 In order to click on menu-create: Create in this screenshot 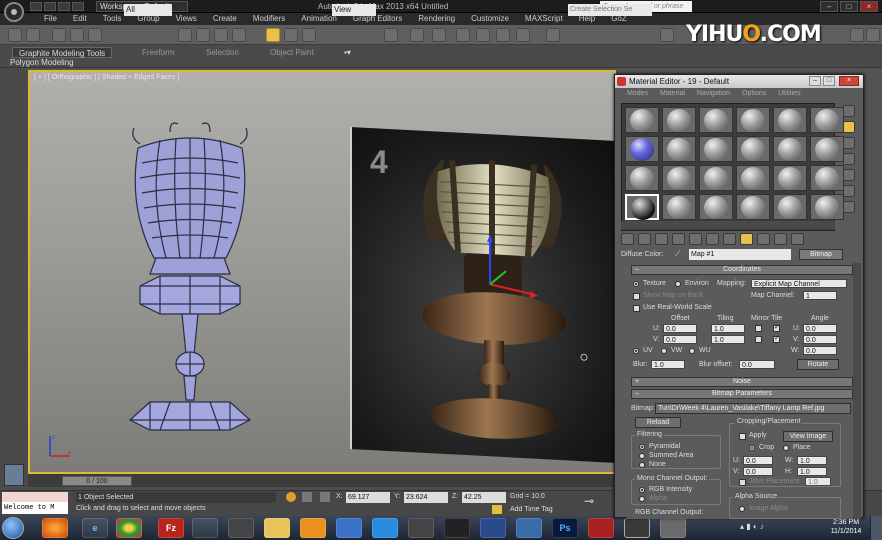, I will do `click(225, 19)`.